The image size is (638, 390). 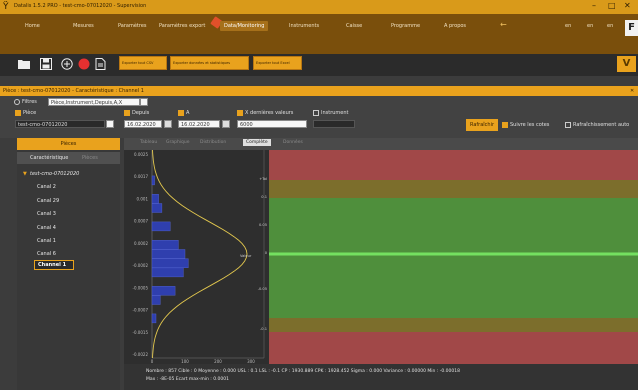 I want to click on y-tick-label: 0.0017, so click(x=141, y=176).